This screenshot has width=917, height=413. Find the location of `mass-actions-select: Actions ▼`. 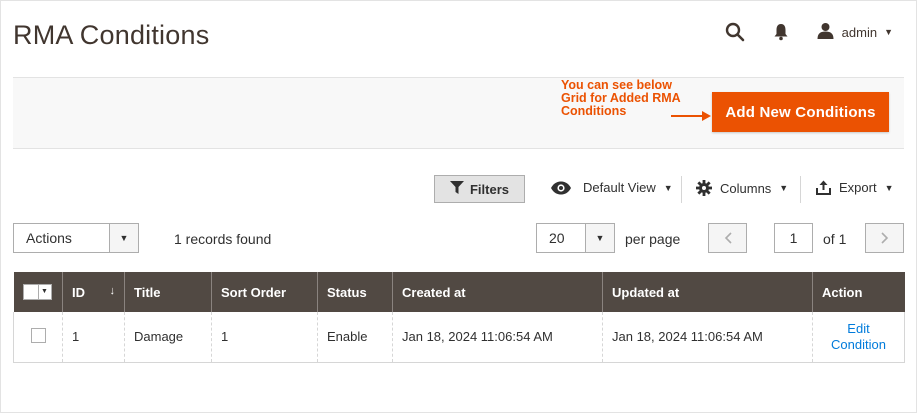

mass-actions-select: Actions ▼ is located at coordinates (76, 238).